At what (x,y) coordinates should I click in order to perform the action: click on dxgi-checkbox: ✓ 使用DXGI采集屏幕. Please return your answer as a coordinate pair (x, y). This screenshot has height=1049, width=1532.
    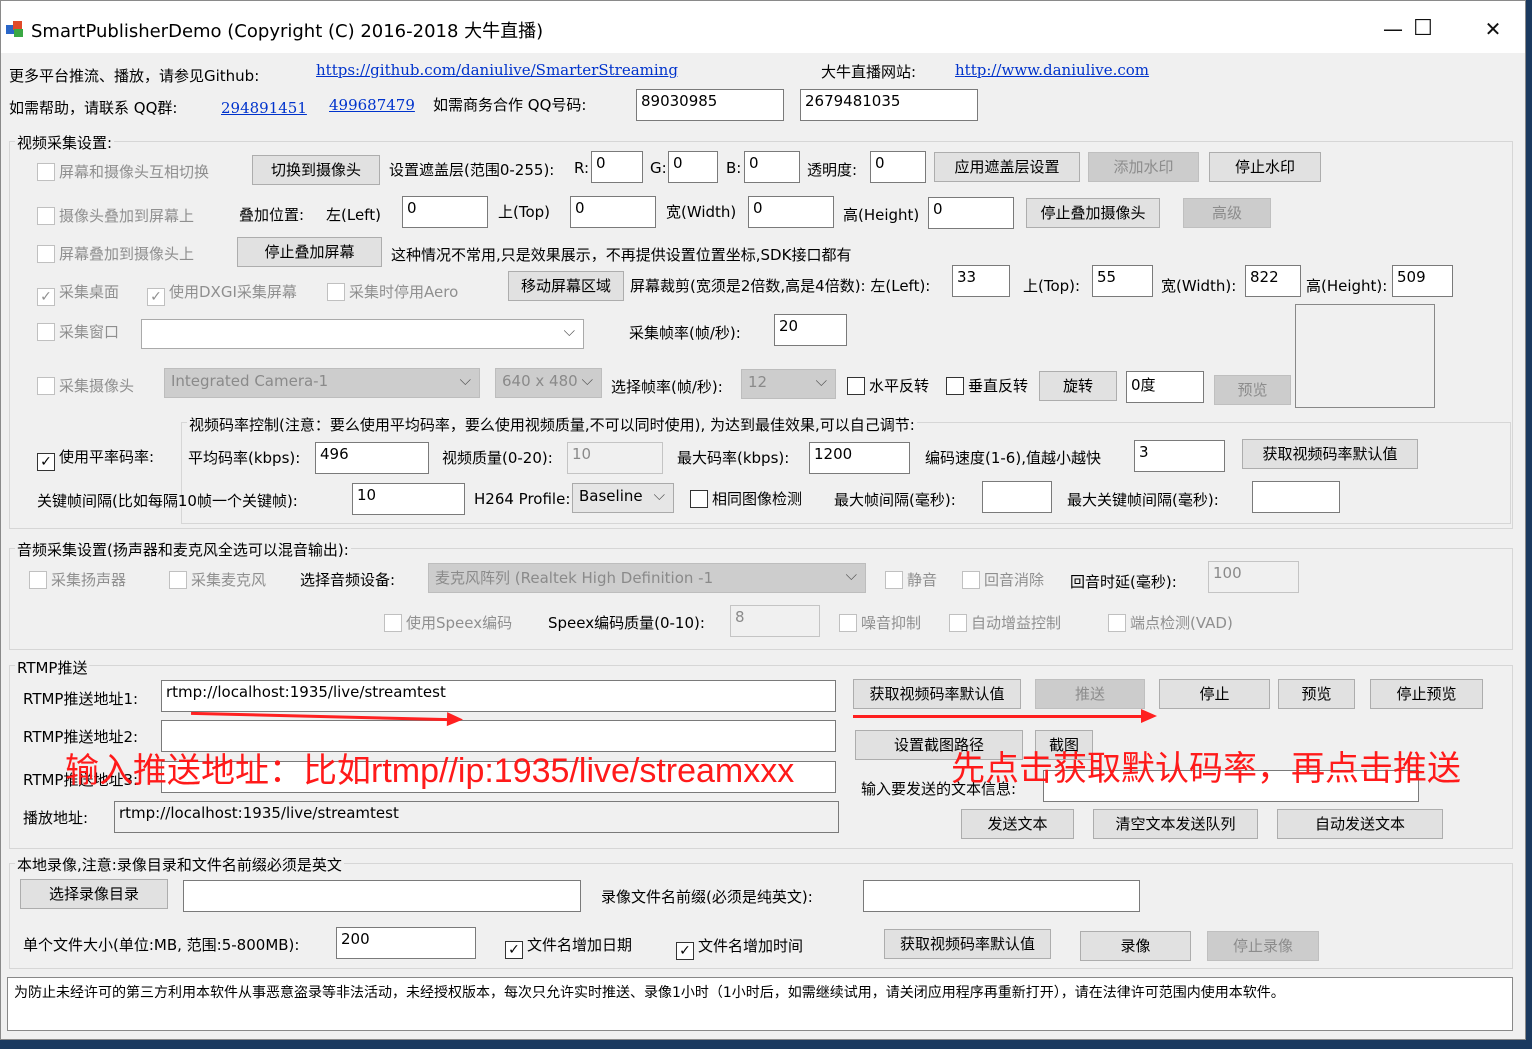
    Looking at the image, I should click on (222, 294).